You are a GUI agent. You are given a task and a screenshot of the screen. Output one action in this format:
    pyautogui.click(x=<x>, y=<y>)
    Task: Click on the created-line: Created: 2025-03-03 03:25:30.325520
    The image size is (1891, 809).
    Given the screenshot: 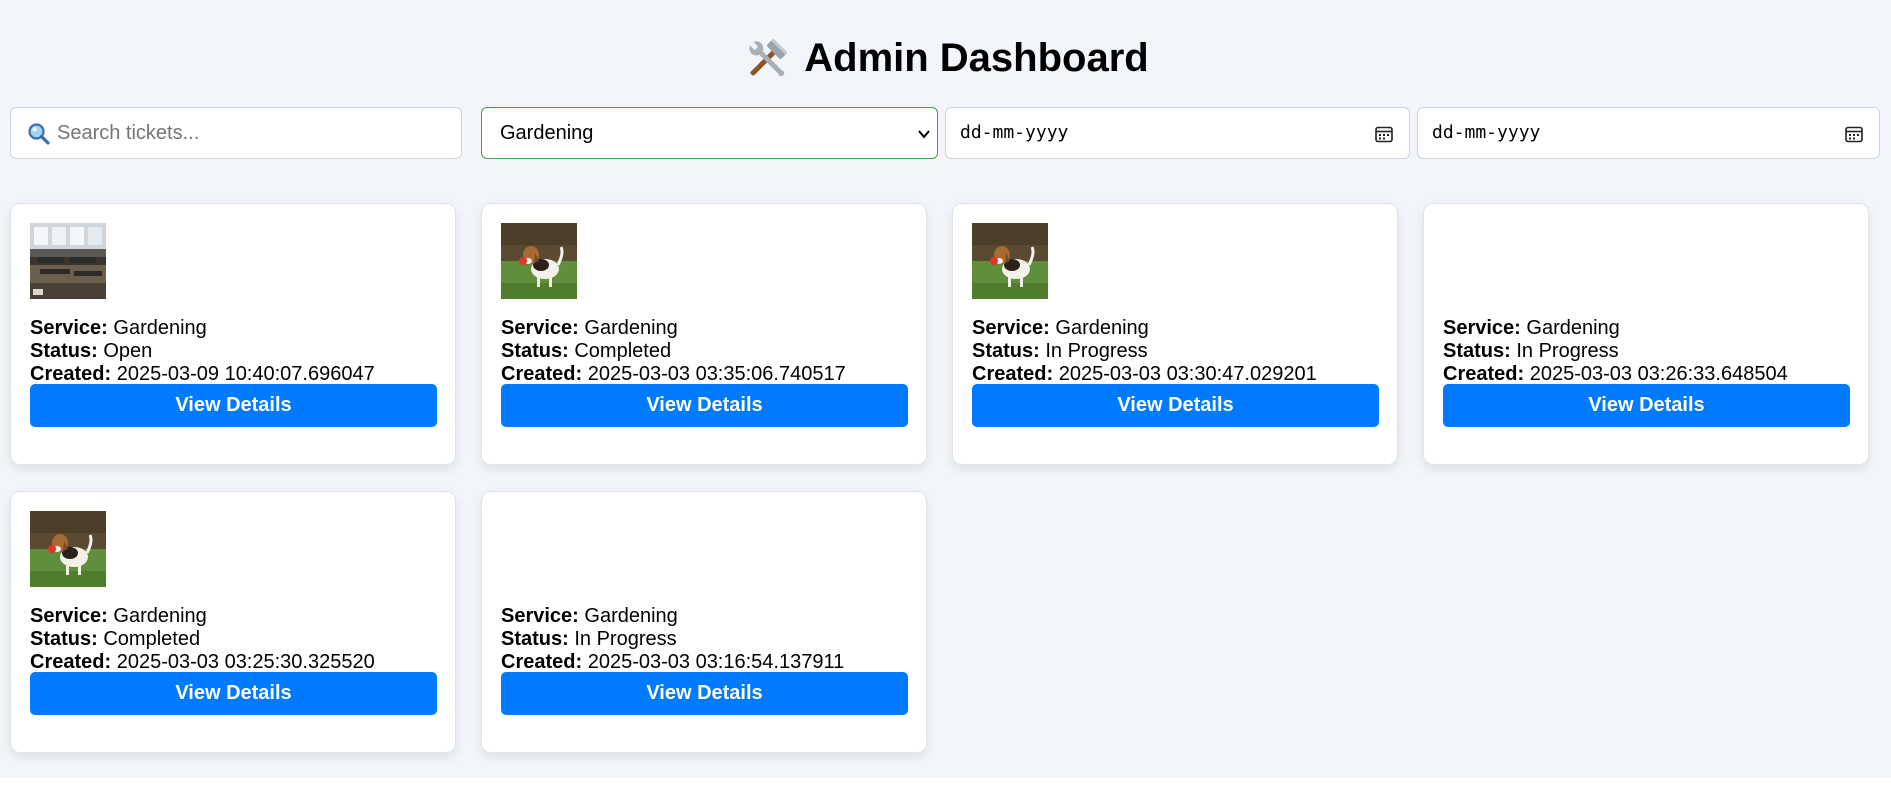 What is the action you would take?
    pyautogui.click(x=234, y=662)
    